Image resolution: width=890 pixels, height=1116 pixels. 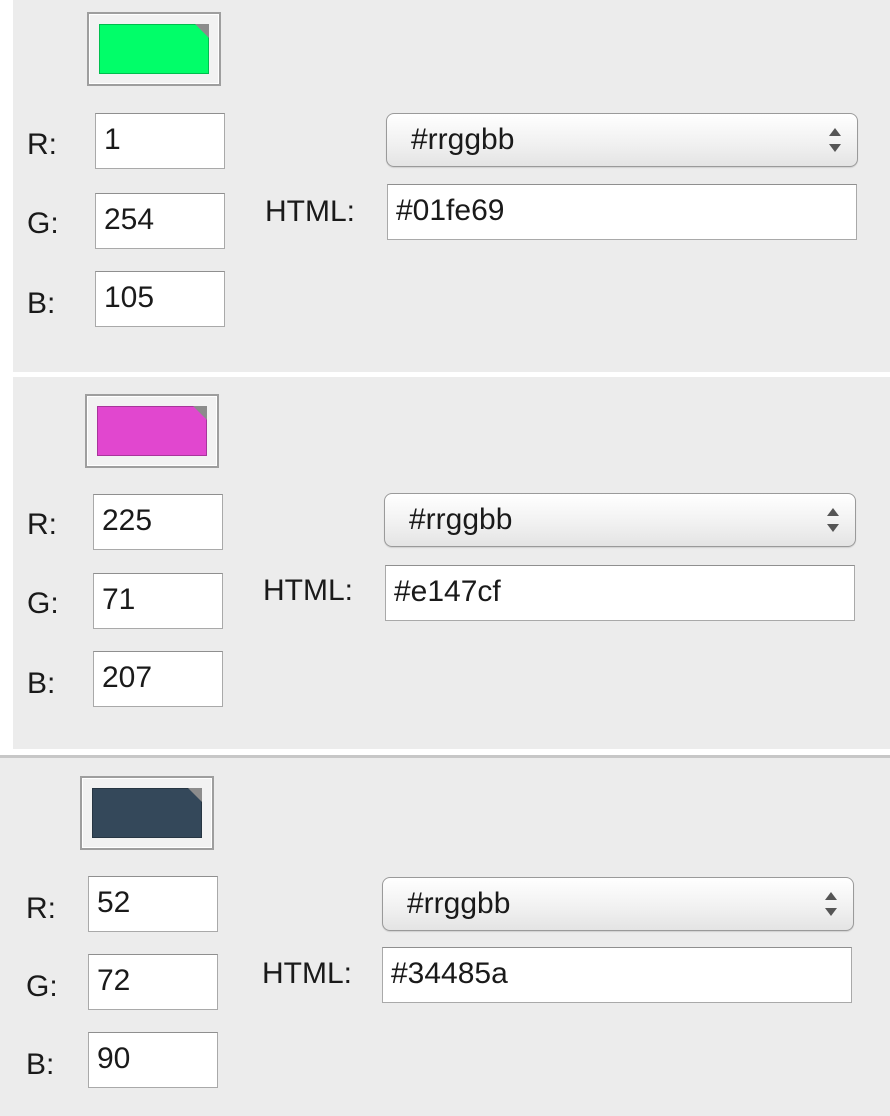 What do you see at coordinates (617, 975) in the screenshot?
I see `html-input: #34485a` at bounding box center [617, 975].